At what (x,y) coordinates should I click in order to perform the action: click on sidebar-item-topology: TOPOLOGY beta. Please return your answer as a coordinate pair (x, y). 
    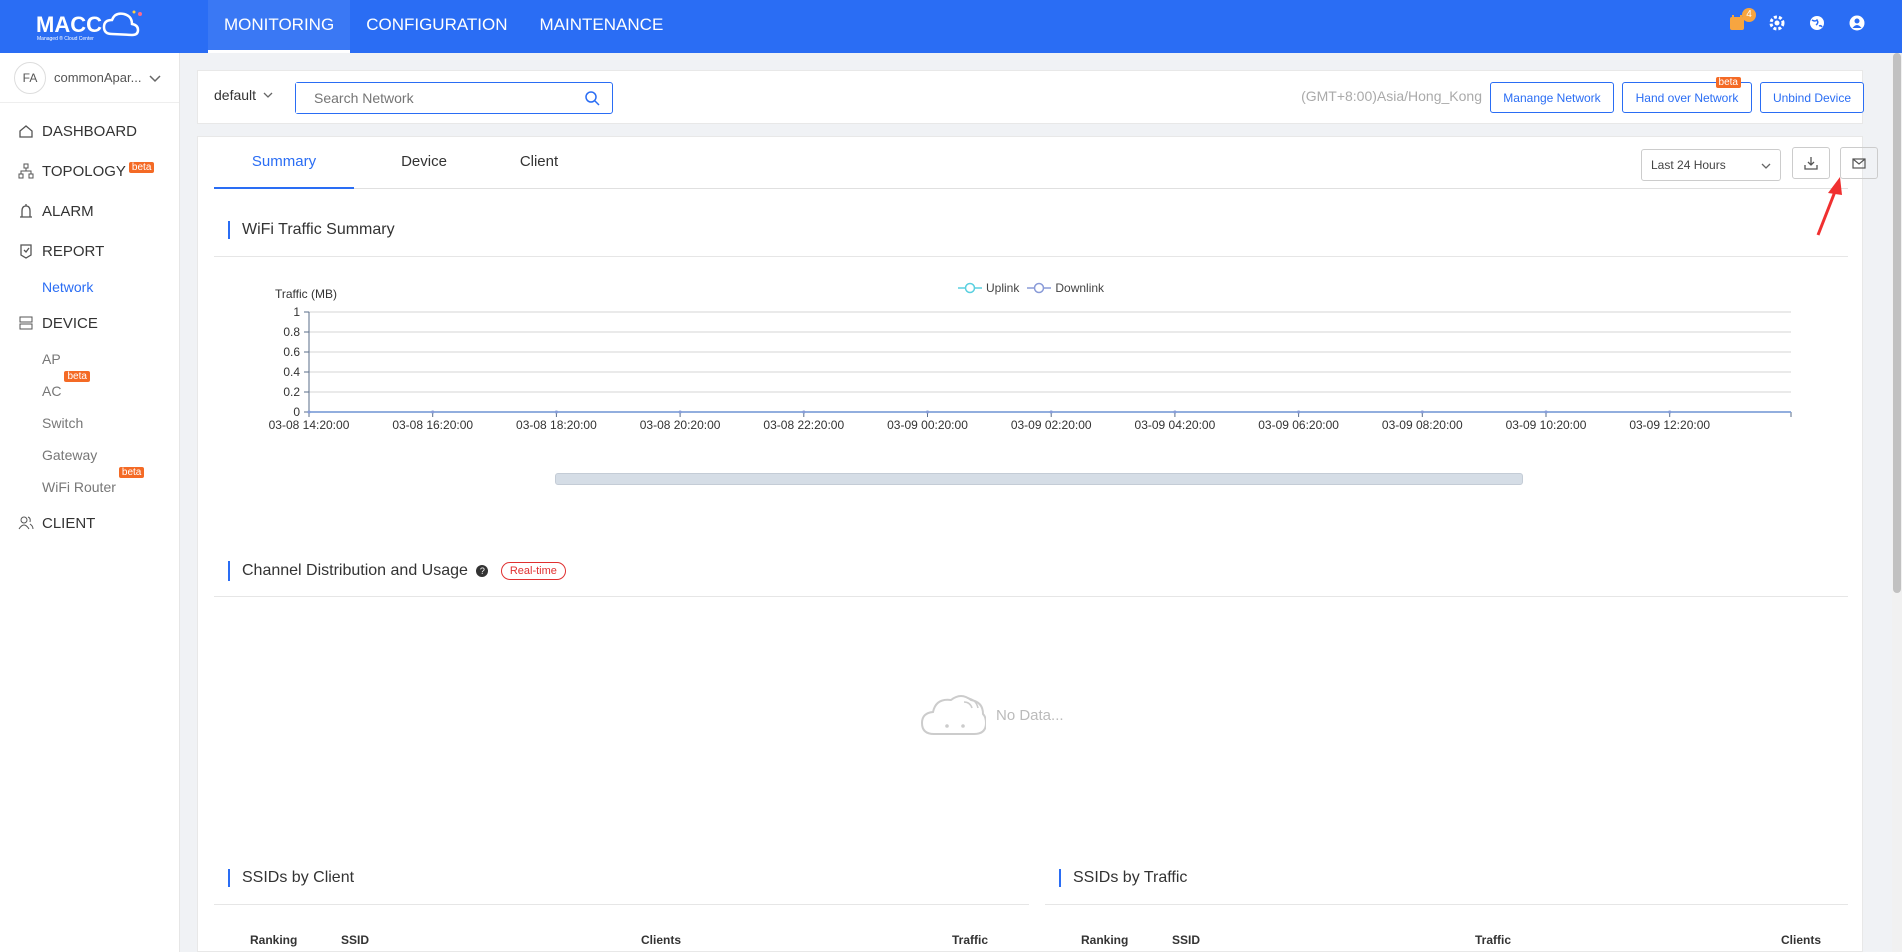
    Looking at the image, I should click on (89, 171).